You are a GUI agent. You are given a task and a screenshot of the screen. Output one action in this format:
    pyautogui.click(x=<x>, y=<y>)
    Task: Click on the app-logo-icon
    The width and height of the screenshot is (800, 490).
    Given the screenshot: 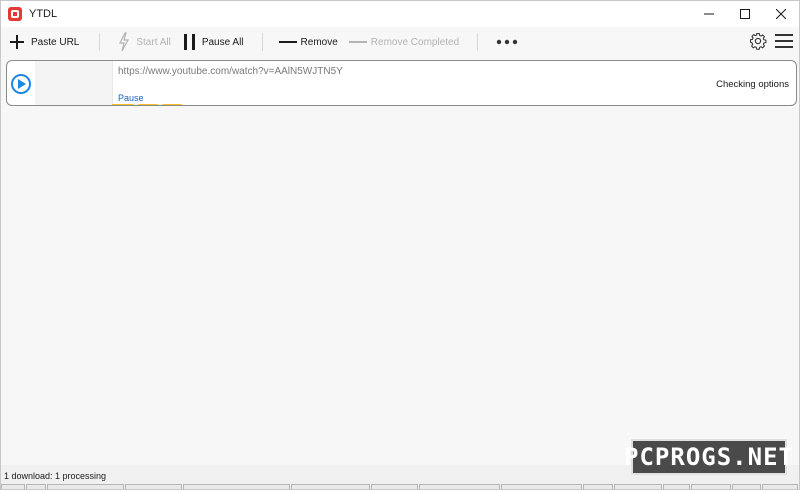 What is the action you would take?
    pyautogui.click(x=15, y=14)
    